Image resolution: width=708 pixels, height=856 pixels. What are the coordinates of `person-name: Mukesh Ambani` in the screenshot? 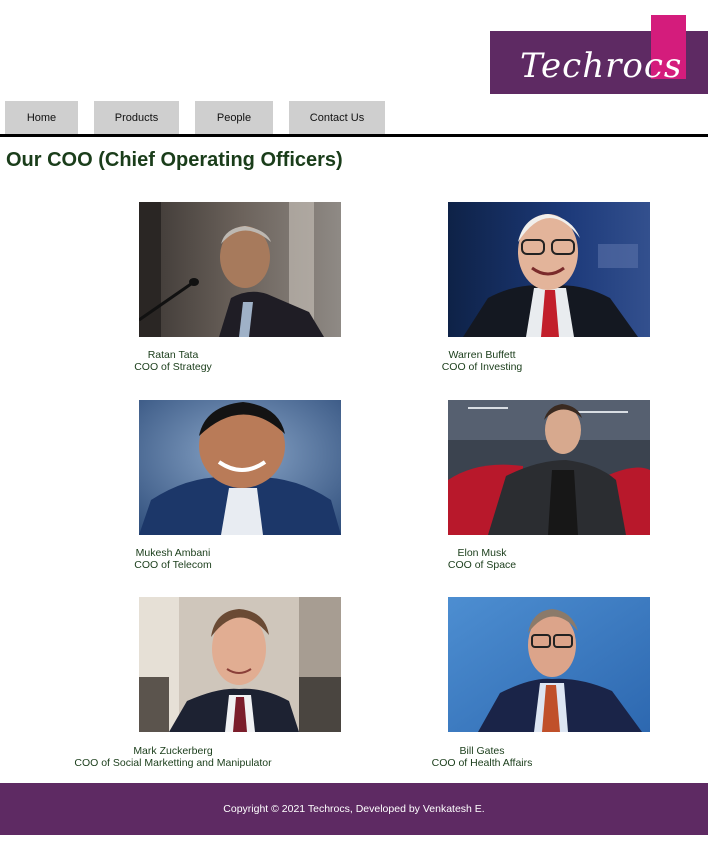 It's located at (173, 553).